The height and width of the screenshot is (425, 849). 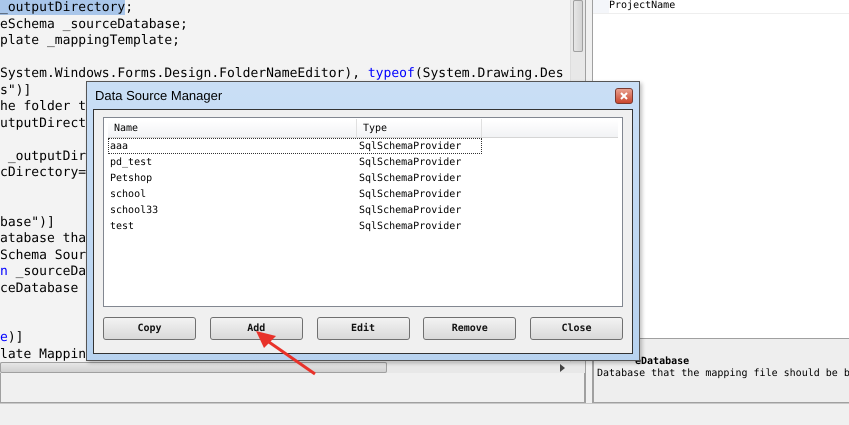 What do you see at coordinates (43, 354) in the screenshot?
I see `code-line: late Mappin` at bounding box center [43, 354].